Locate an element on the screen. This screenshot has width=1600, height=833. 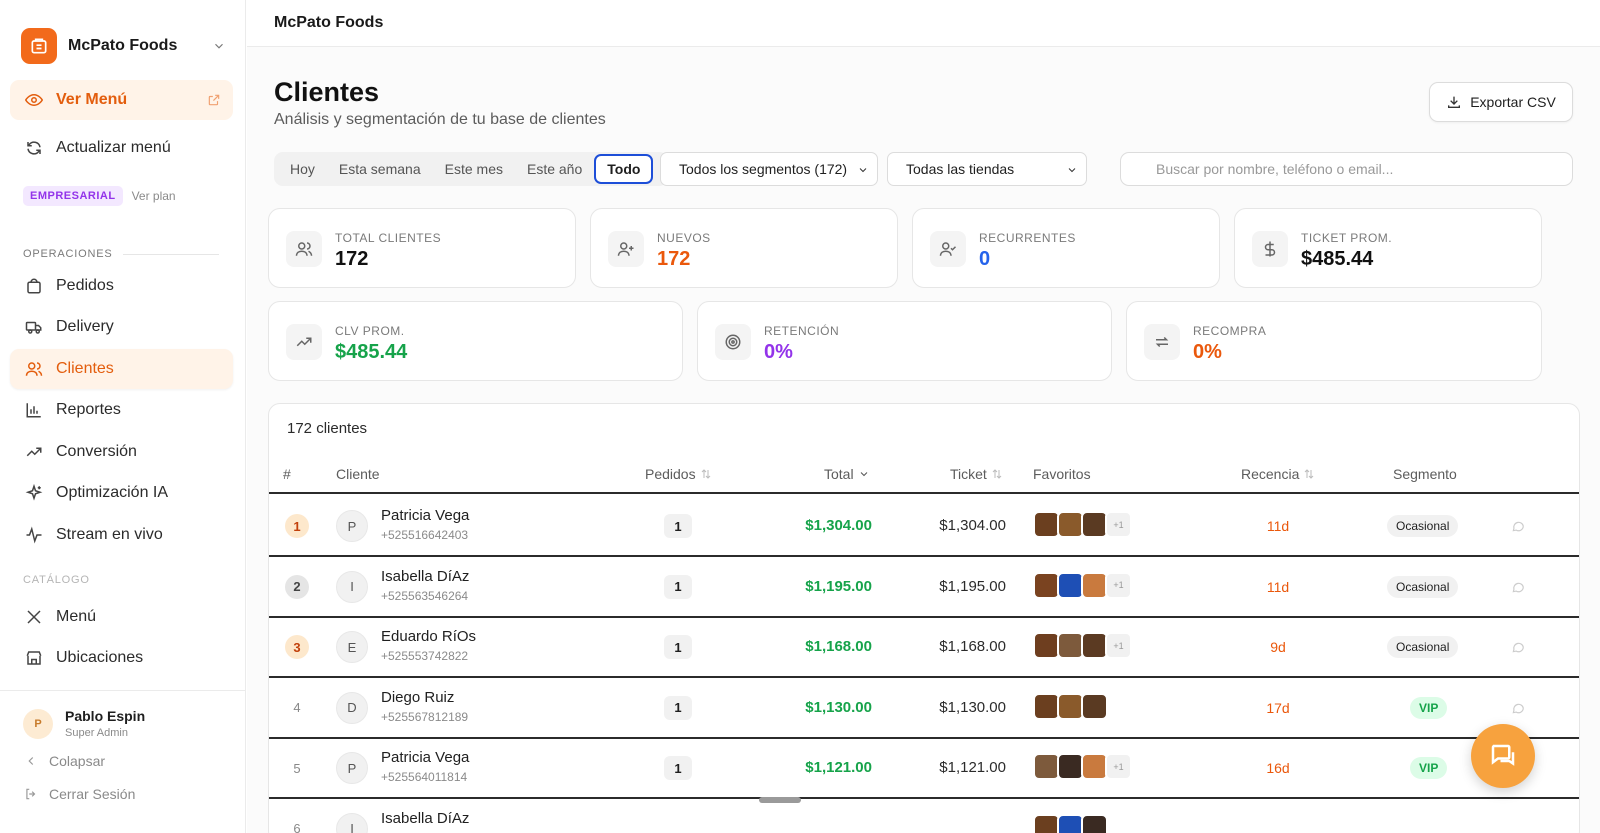
stat-value: 0% is located at coordinates (1207, 352).